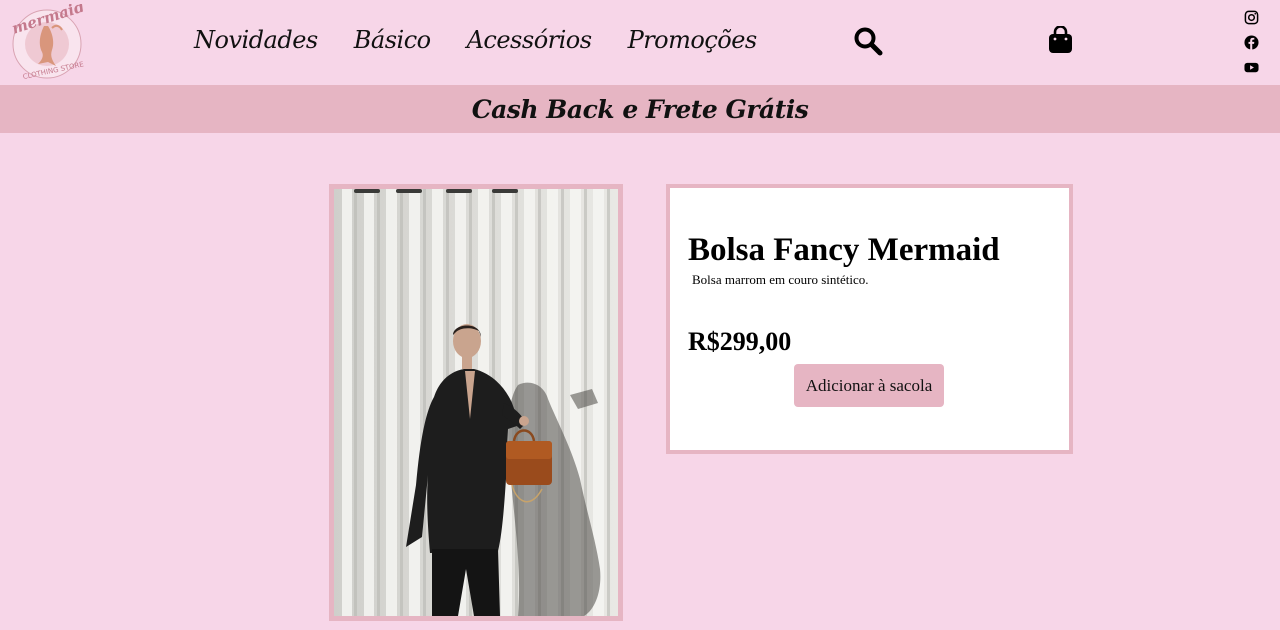 The image size is (1280, 630). I want to click on brand-logo: mermaid CLOTHING STORE, so click(47, 42).